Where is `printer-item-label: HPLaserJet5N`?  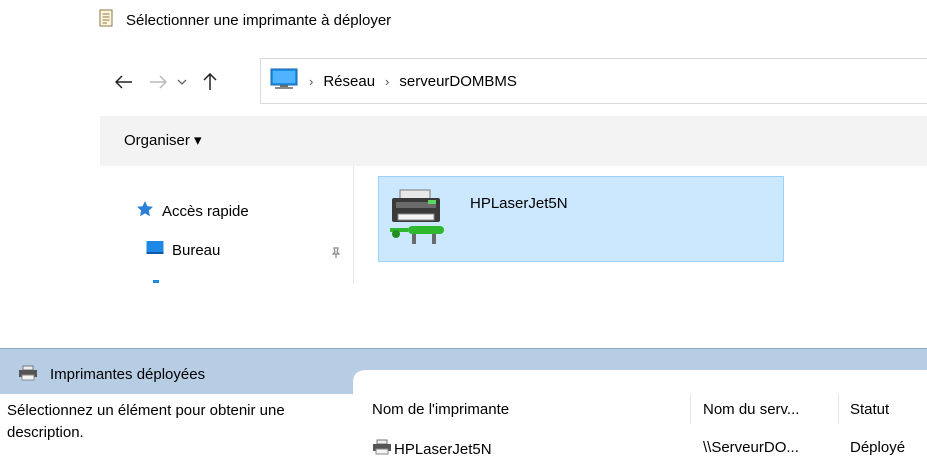
printer-item-label: HPLaserJet5N is located at coordinates (519, 203).